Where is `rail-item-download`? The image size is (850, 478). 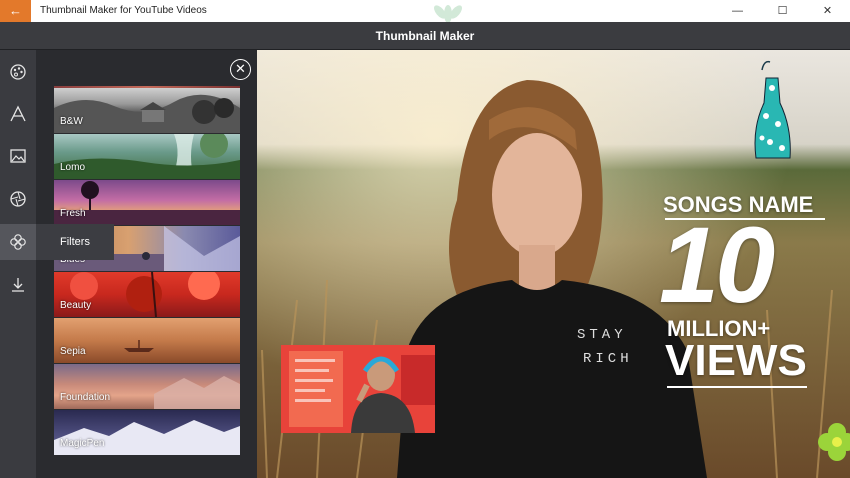 rail-item-download is located at coordinates (18, 285).